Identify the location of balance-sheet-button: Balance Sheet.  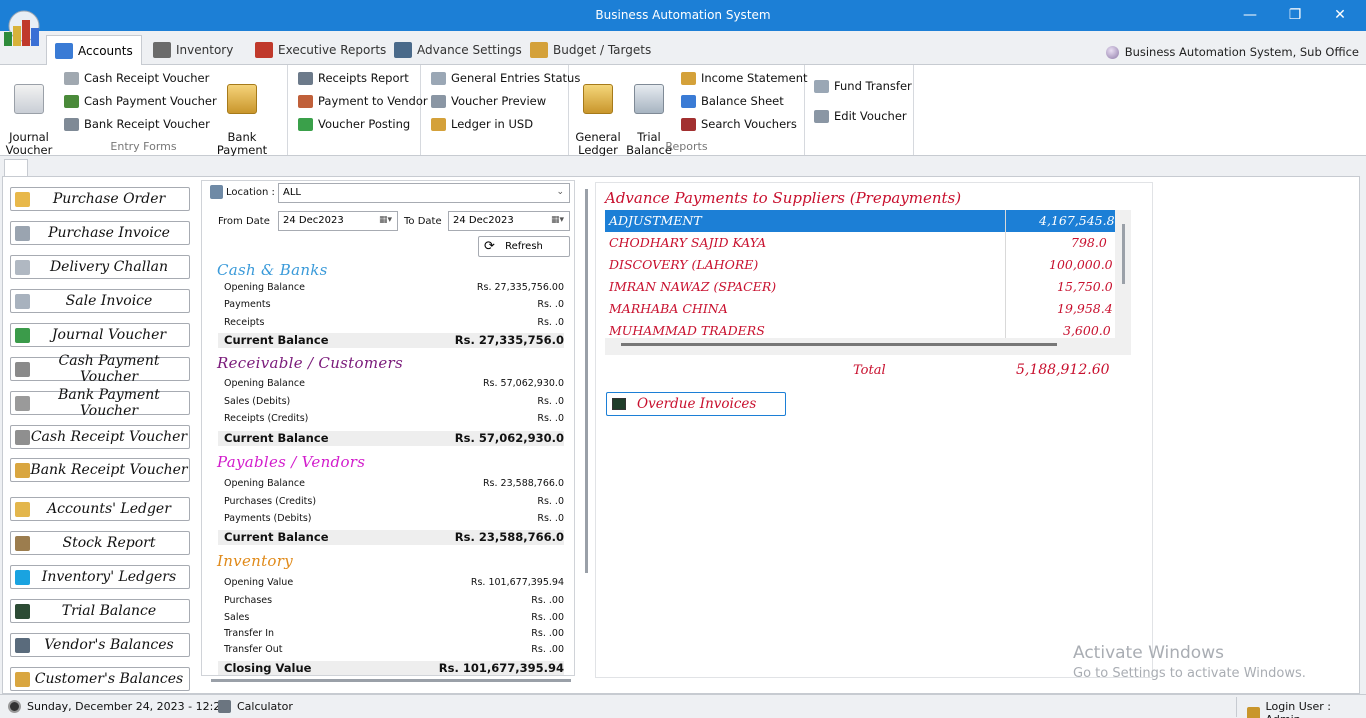
(732, 101).